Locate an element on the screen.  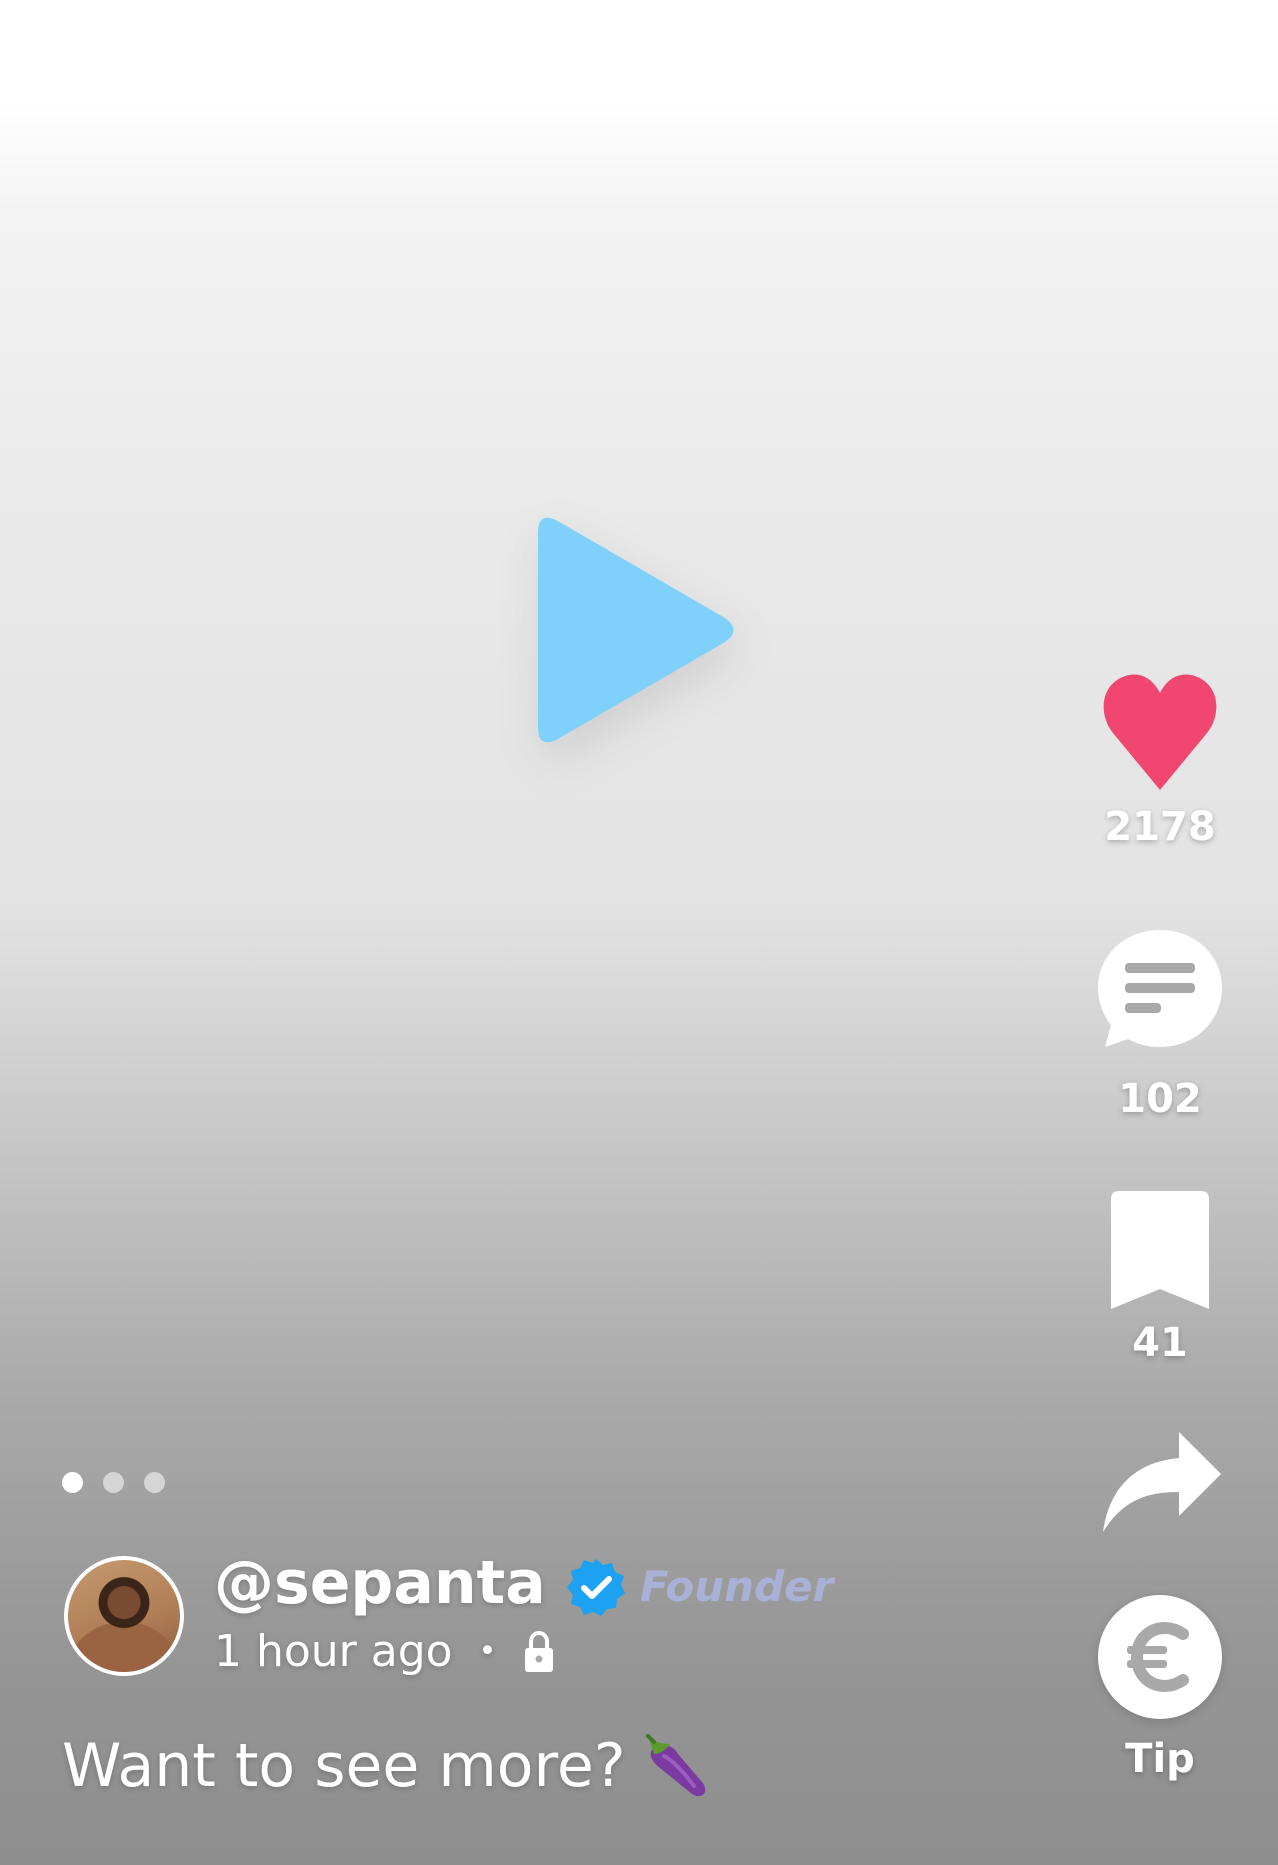
share-action is located at coordinates (1160, 1483).